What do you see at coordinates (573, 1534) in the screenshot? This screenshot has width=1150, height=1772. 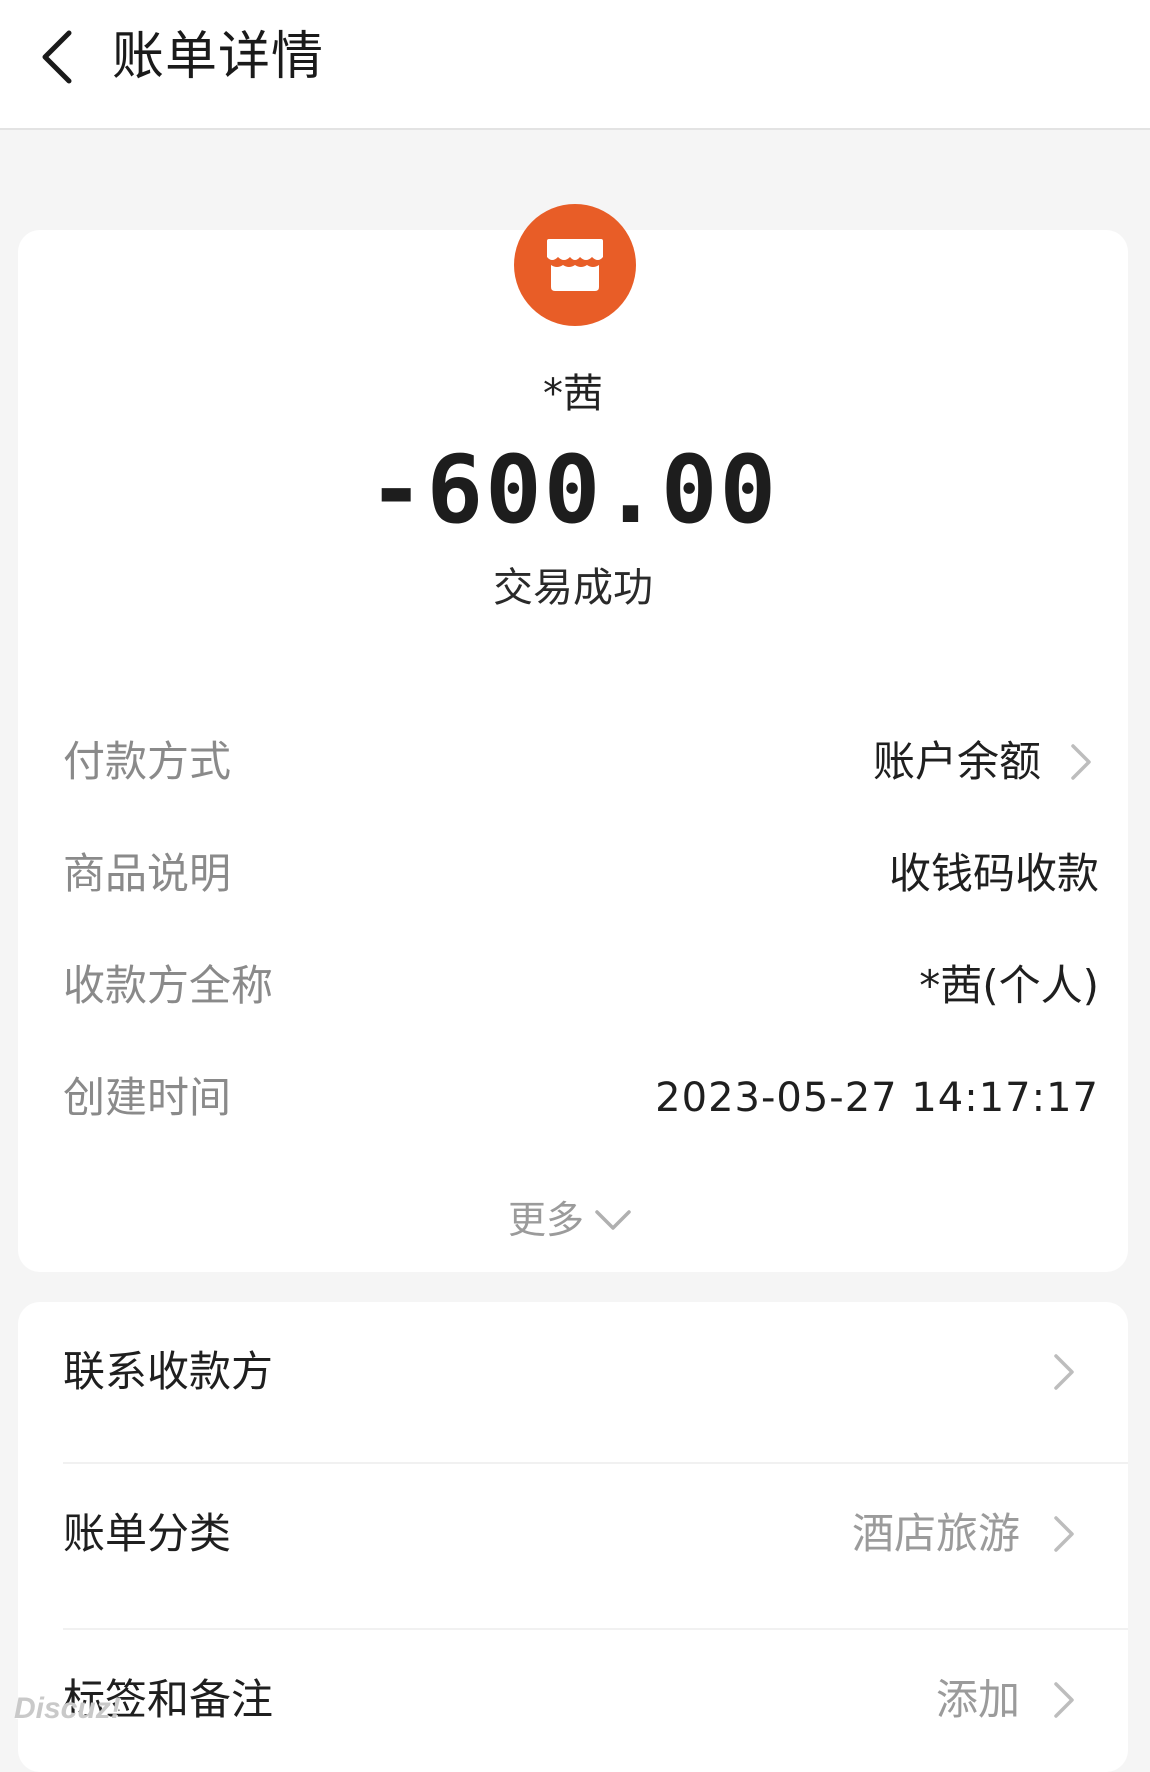 I see `action-bill-category: 账单分类 酒店旅游` at bounding box center [573, 1534].